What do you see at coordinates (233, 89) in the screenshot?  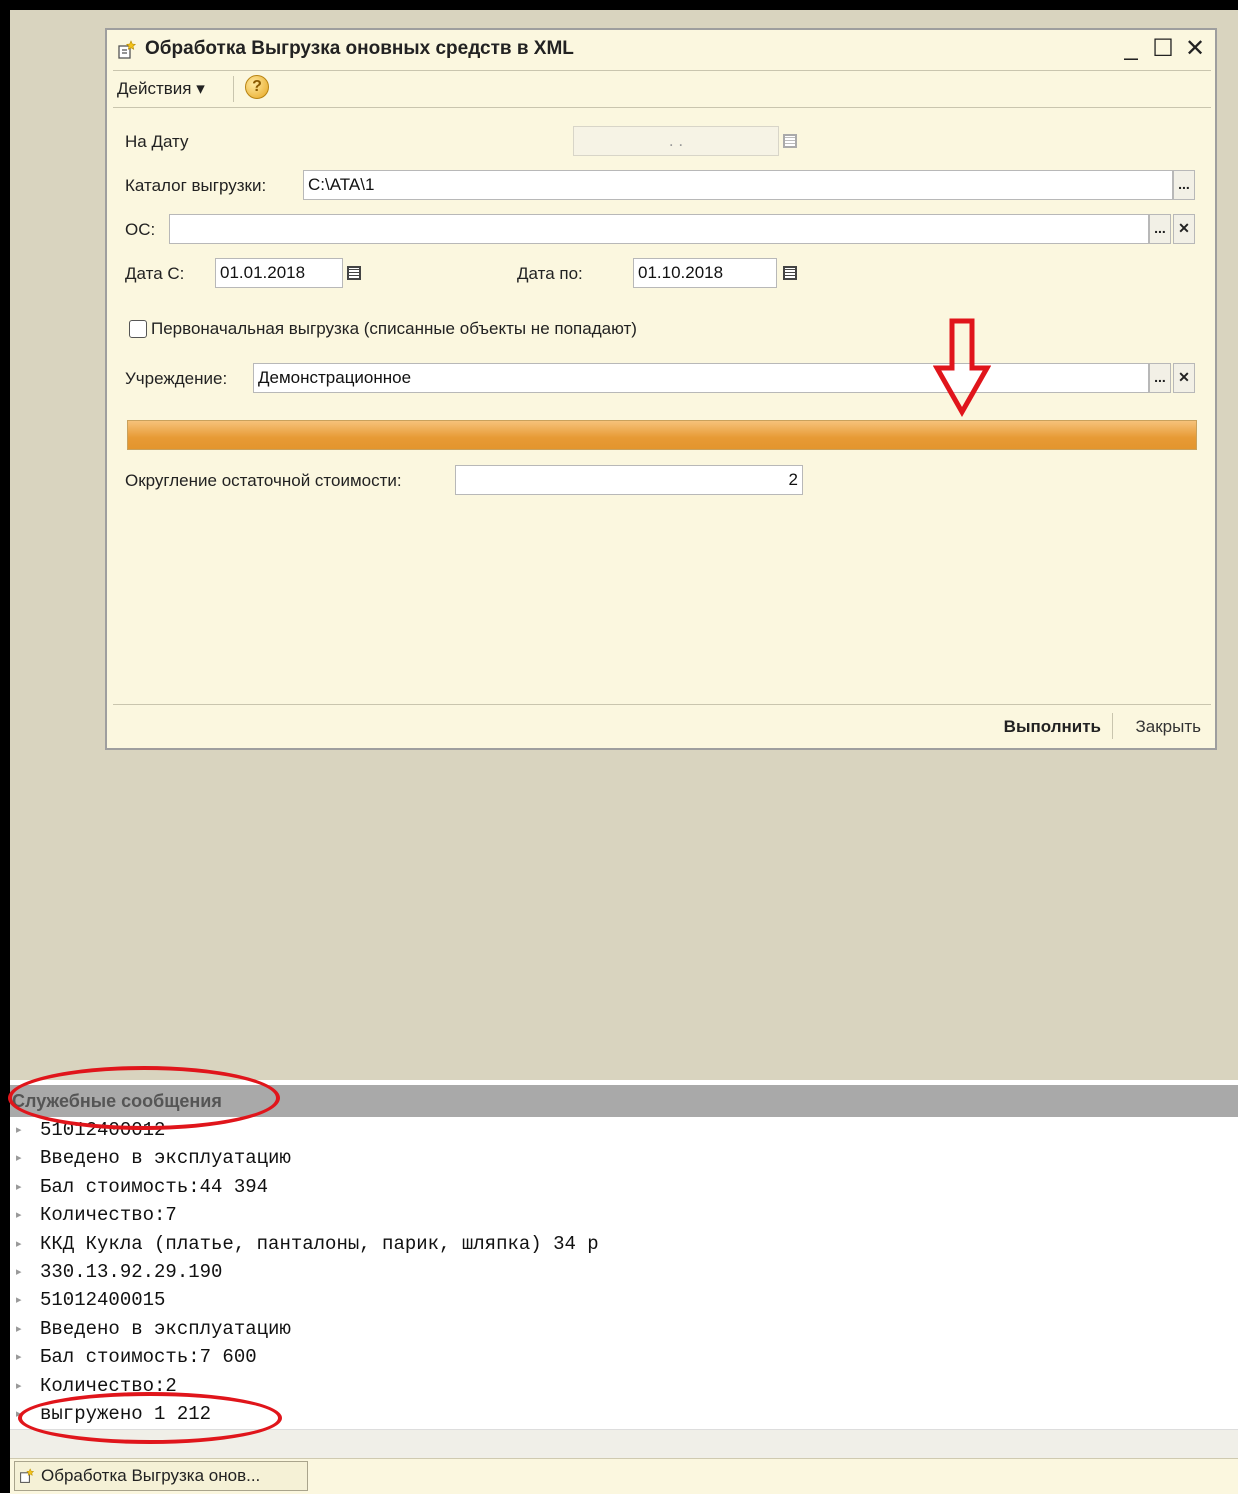 I see `toolbar-separator` at bounding box center [233, 89].